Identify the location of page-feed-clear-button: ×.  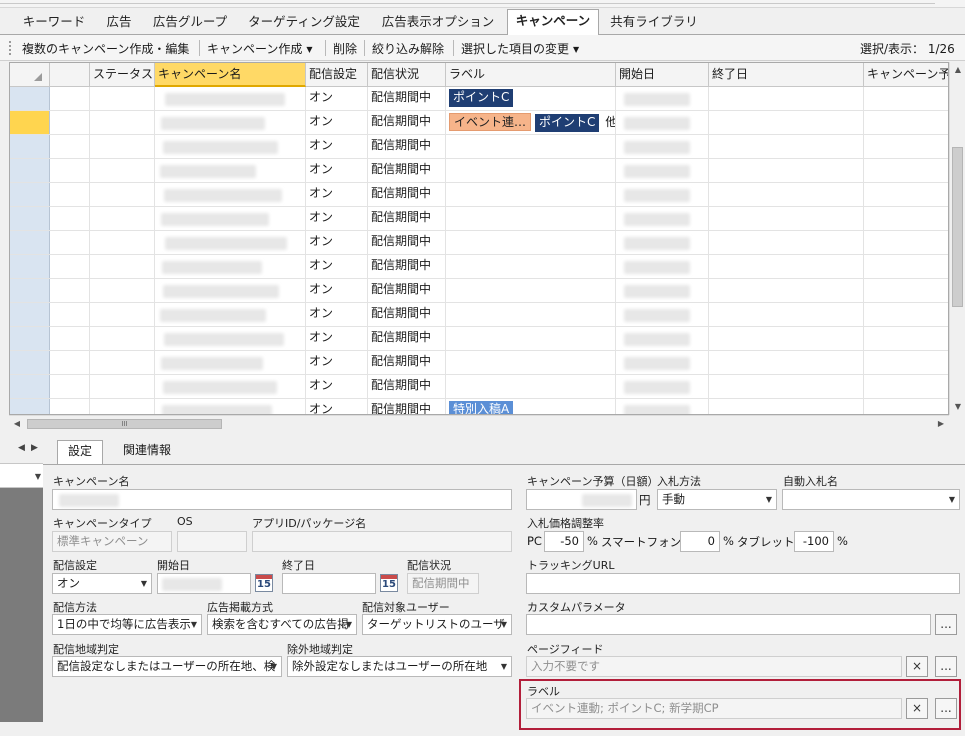
(917, 666).